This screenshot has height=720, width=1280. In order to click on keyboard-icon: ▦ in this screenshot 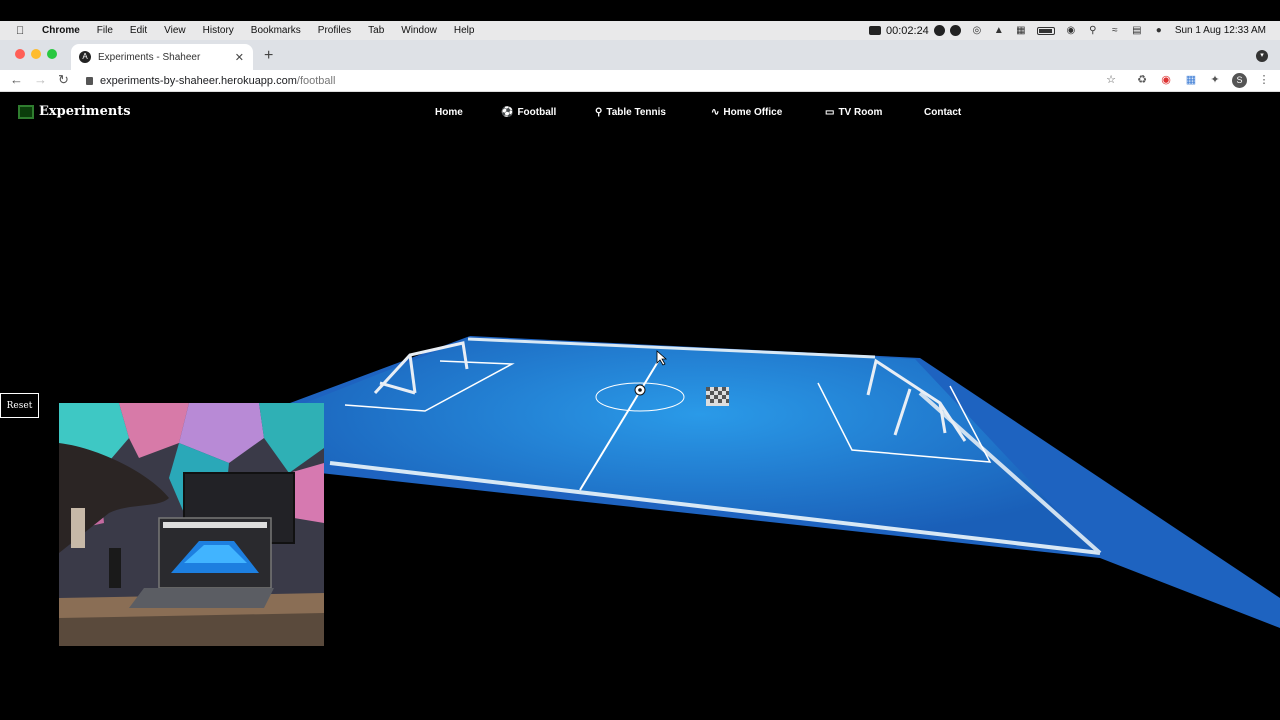, I will do `click(1021, 30)`.